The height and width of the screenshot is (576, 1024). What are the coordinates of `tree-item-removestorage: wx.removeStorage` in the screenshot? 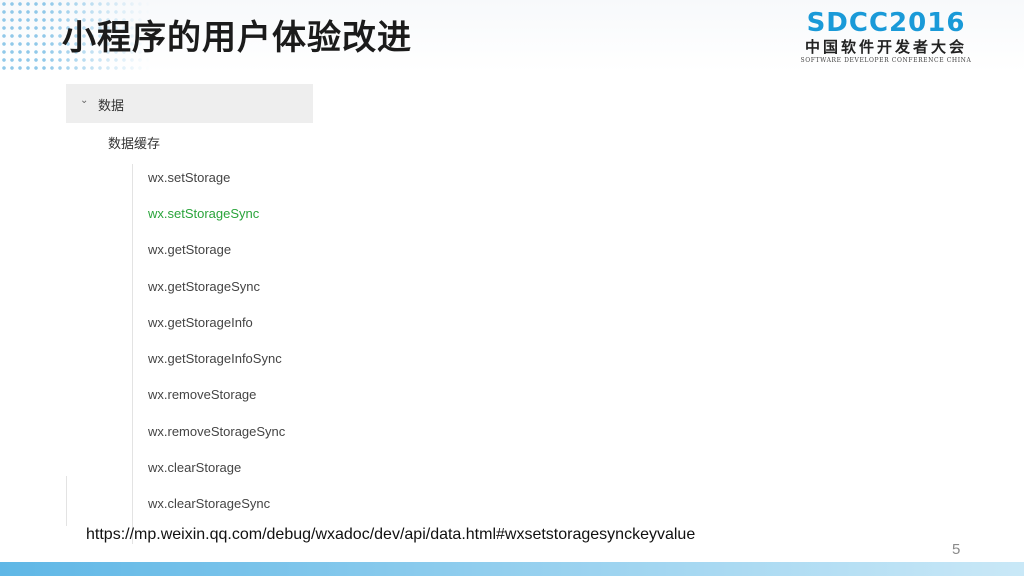 It's located at (202, 395).